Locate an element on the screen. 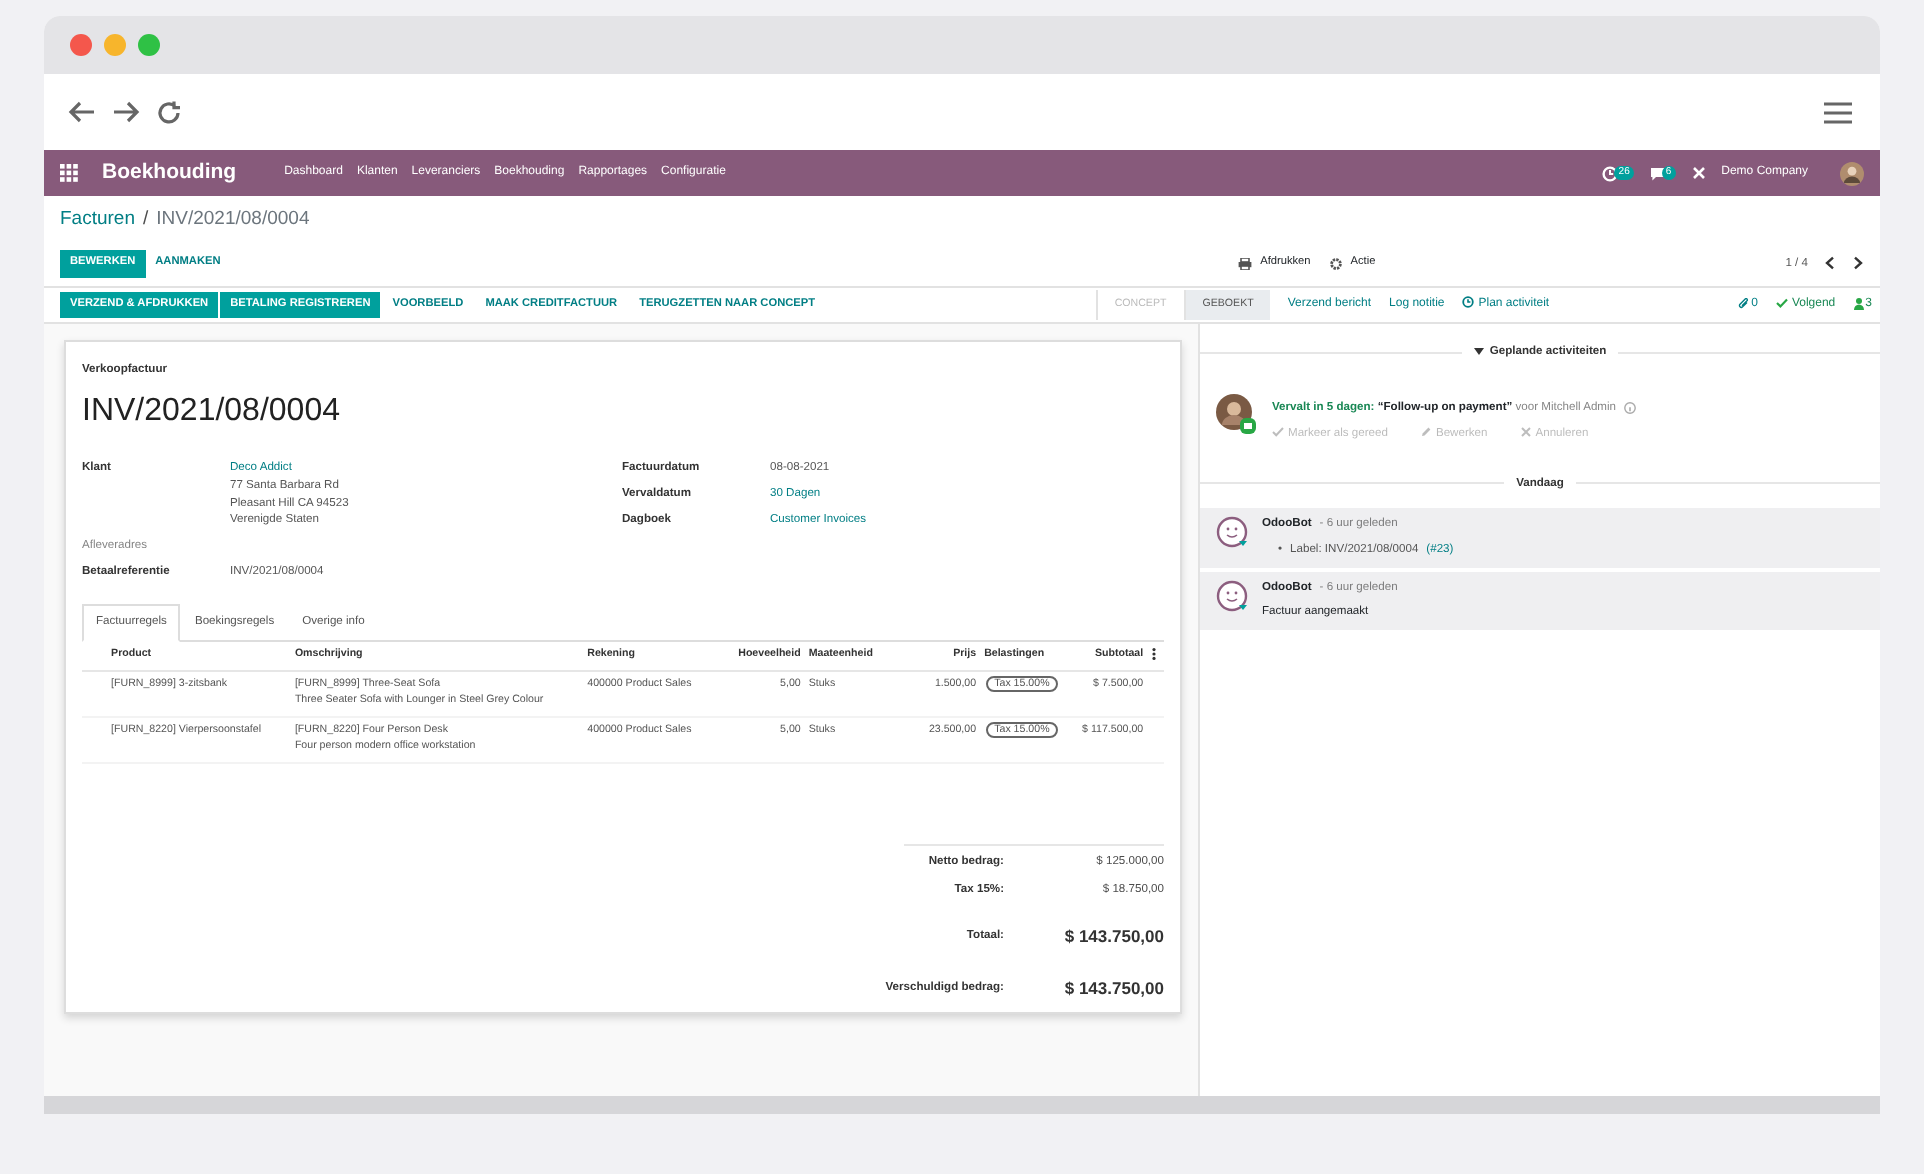 Image resolution: width=1924 pixels, height=1174 pixels. invoice-number: INV/2021/08/0004 is located at coordinates (212, 412).